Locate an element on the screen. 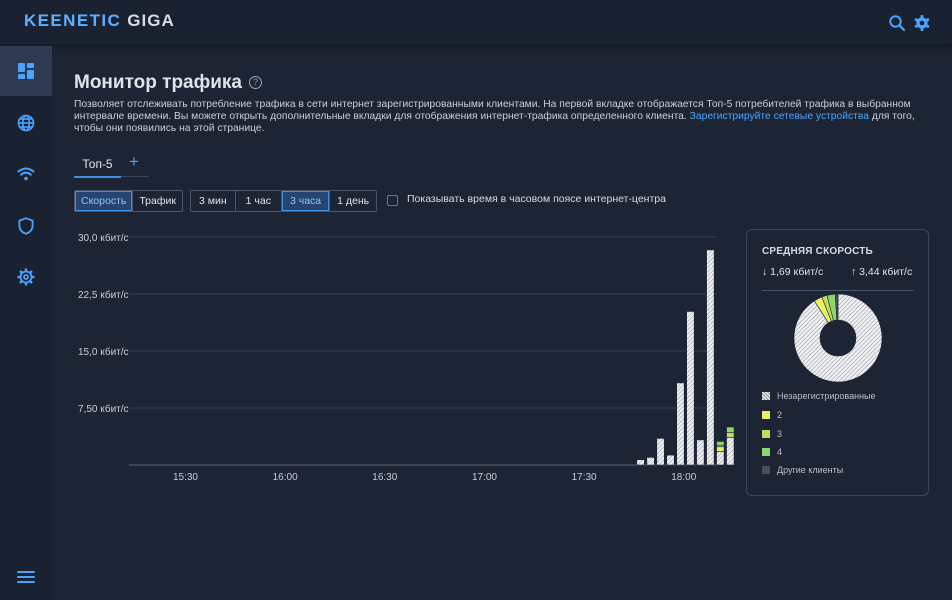  divider is located at coordinates (838, 290).